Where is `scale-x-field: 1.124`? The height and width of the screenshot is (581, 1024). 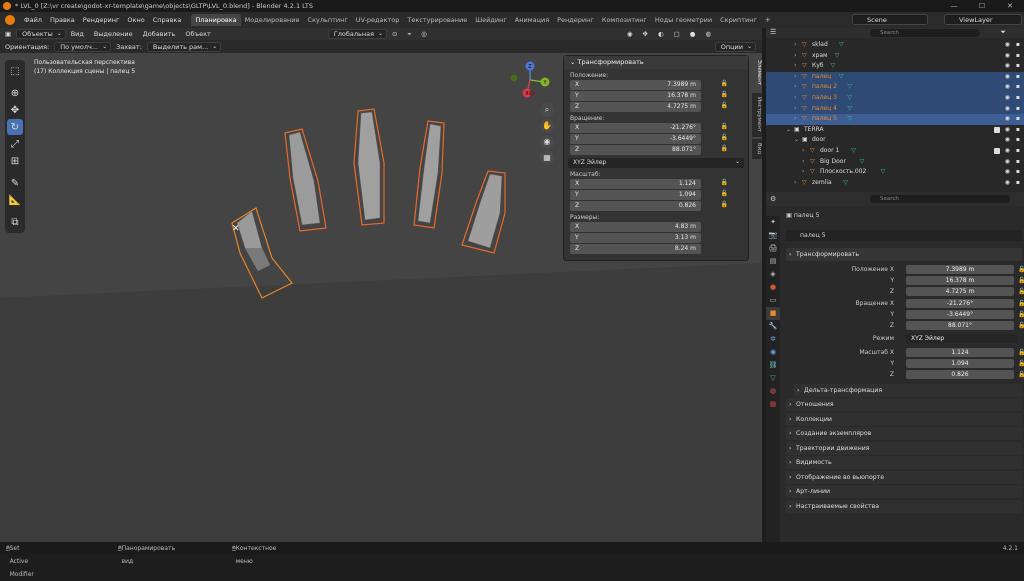 scale-x-field: 1.124 is located at coordinates (960, 352).